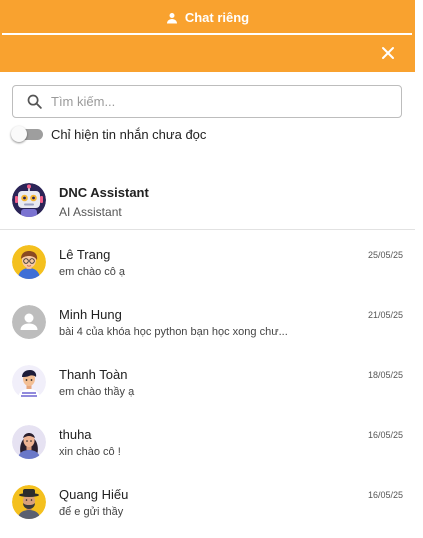  Describe the element at coordinates (388, 53) in the screenshot. I see `close-icon` at that location.